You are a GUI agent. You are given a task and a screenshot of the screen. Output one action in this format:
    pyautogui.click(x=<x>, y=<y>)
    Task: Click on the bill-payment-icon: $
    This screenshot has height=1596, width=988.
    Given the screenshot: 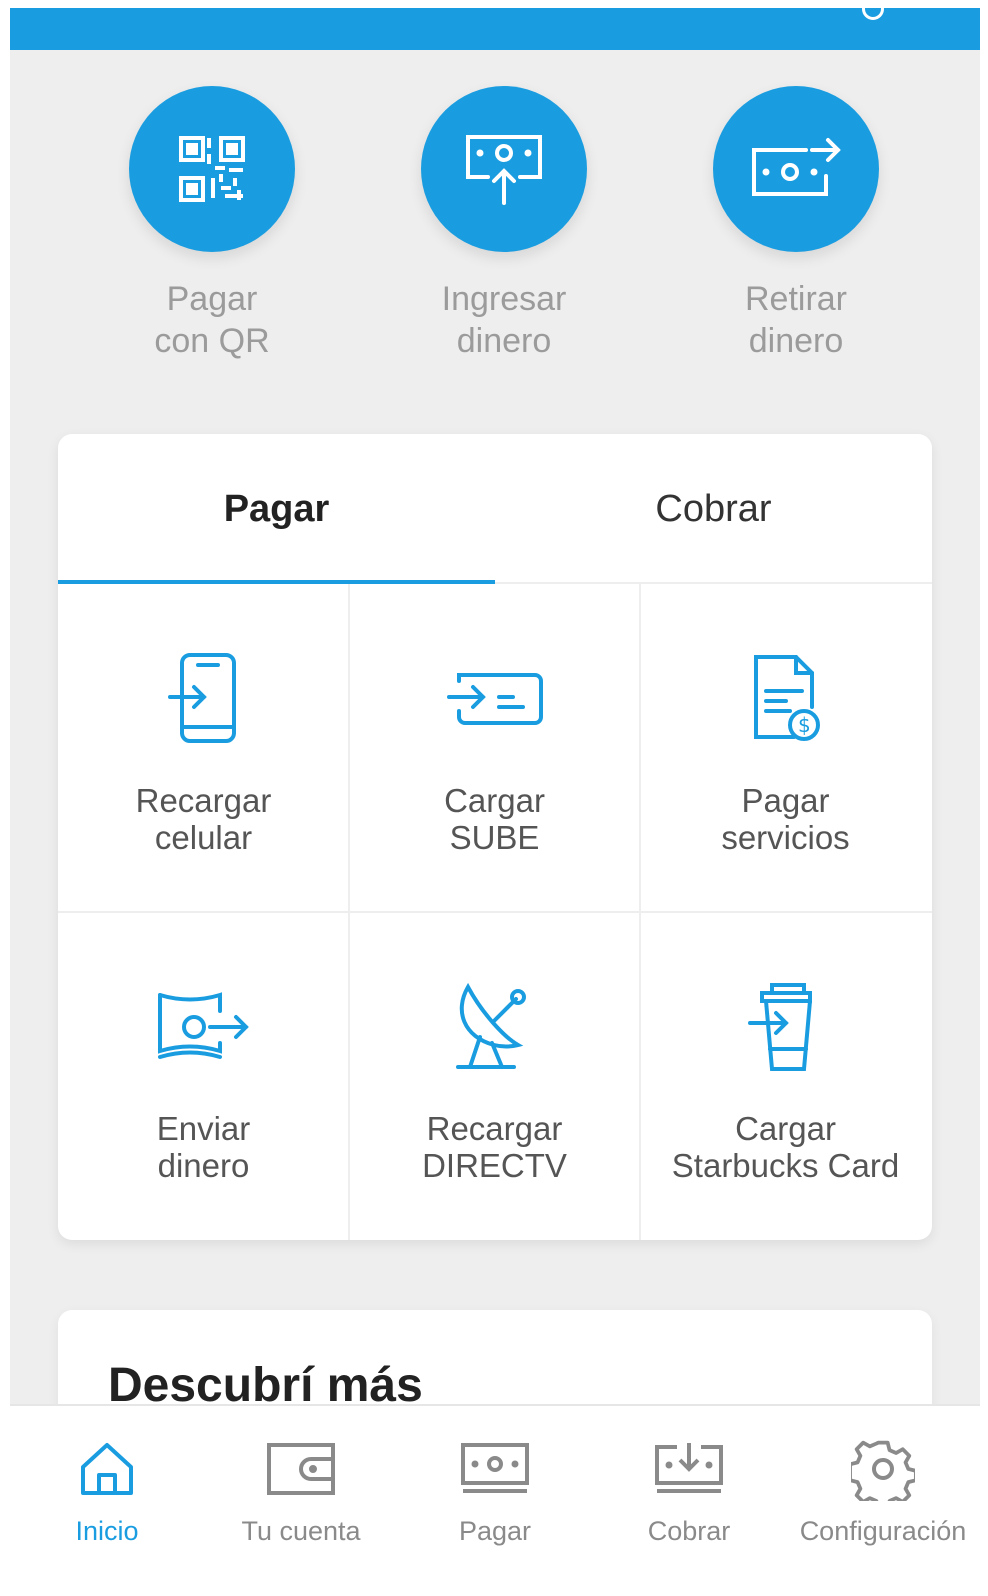 What is the action you would take?
    pyautogui.click(x=786, y=698)
    